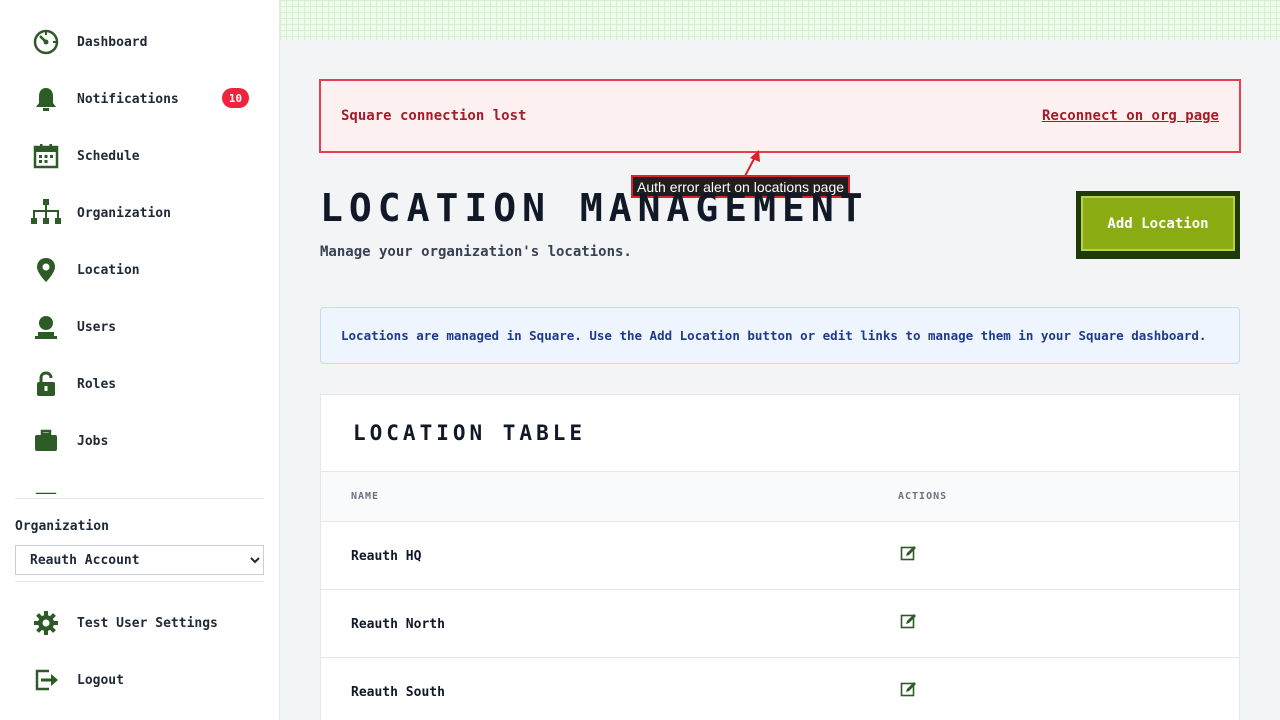 The image size is (1280, 720). What do you see at coordinates (398, 692) in the screenshot?
I see `location-name: Reauth South` at bounding box center [398, 692].